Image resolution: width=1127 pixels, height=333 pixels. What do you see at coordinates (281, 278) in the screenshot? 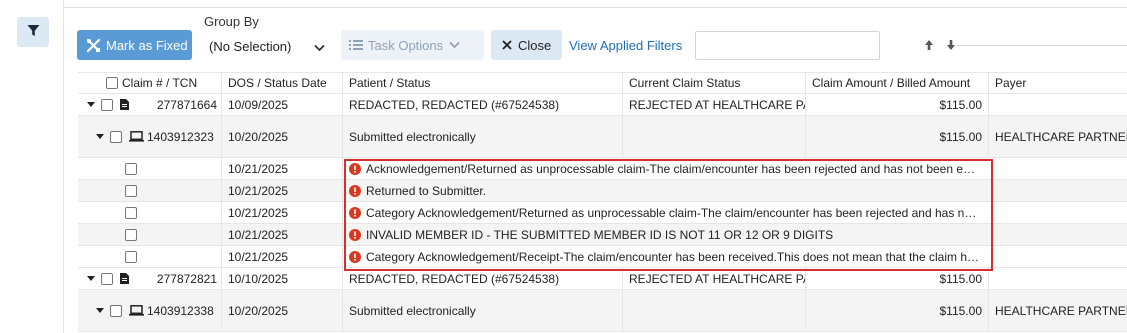
I see `date-cell: 10/10/2025` at bounding box center [281, 278].